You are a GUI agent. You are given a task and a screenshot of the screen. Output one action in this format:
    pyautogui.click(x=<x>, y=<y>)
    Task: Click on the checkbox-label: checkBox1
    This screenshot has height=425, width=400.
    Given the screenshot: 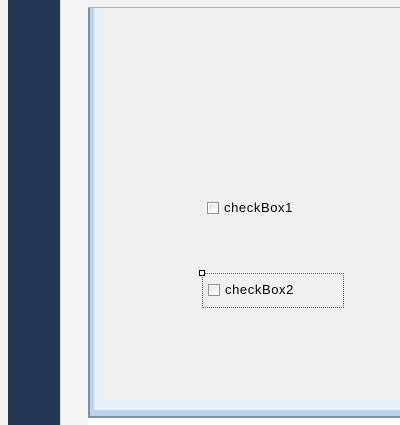 What is the action you would take?
    pyautogui.click(x=258, y=207)
    